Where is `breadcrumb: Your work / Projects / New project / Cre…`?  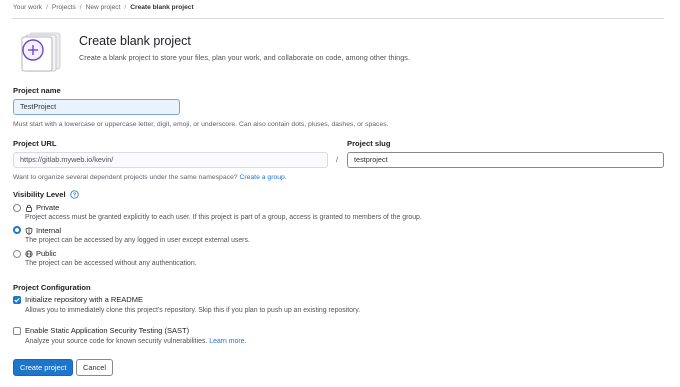 breadcrumb: Your work / Projects / New project / Cre… is located at coordinates (103, 7).